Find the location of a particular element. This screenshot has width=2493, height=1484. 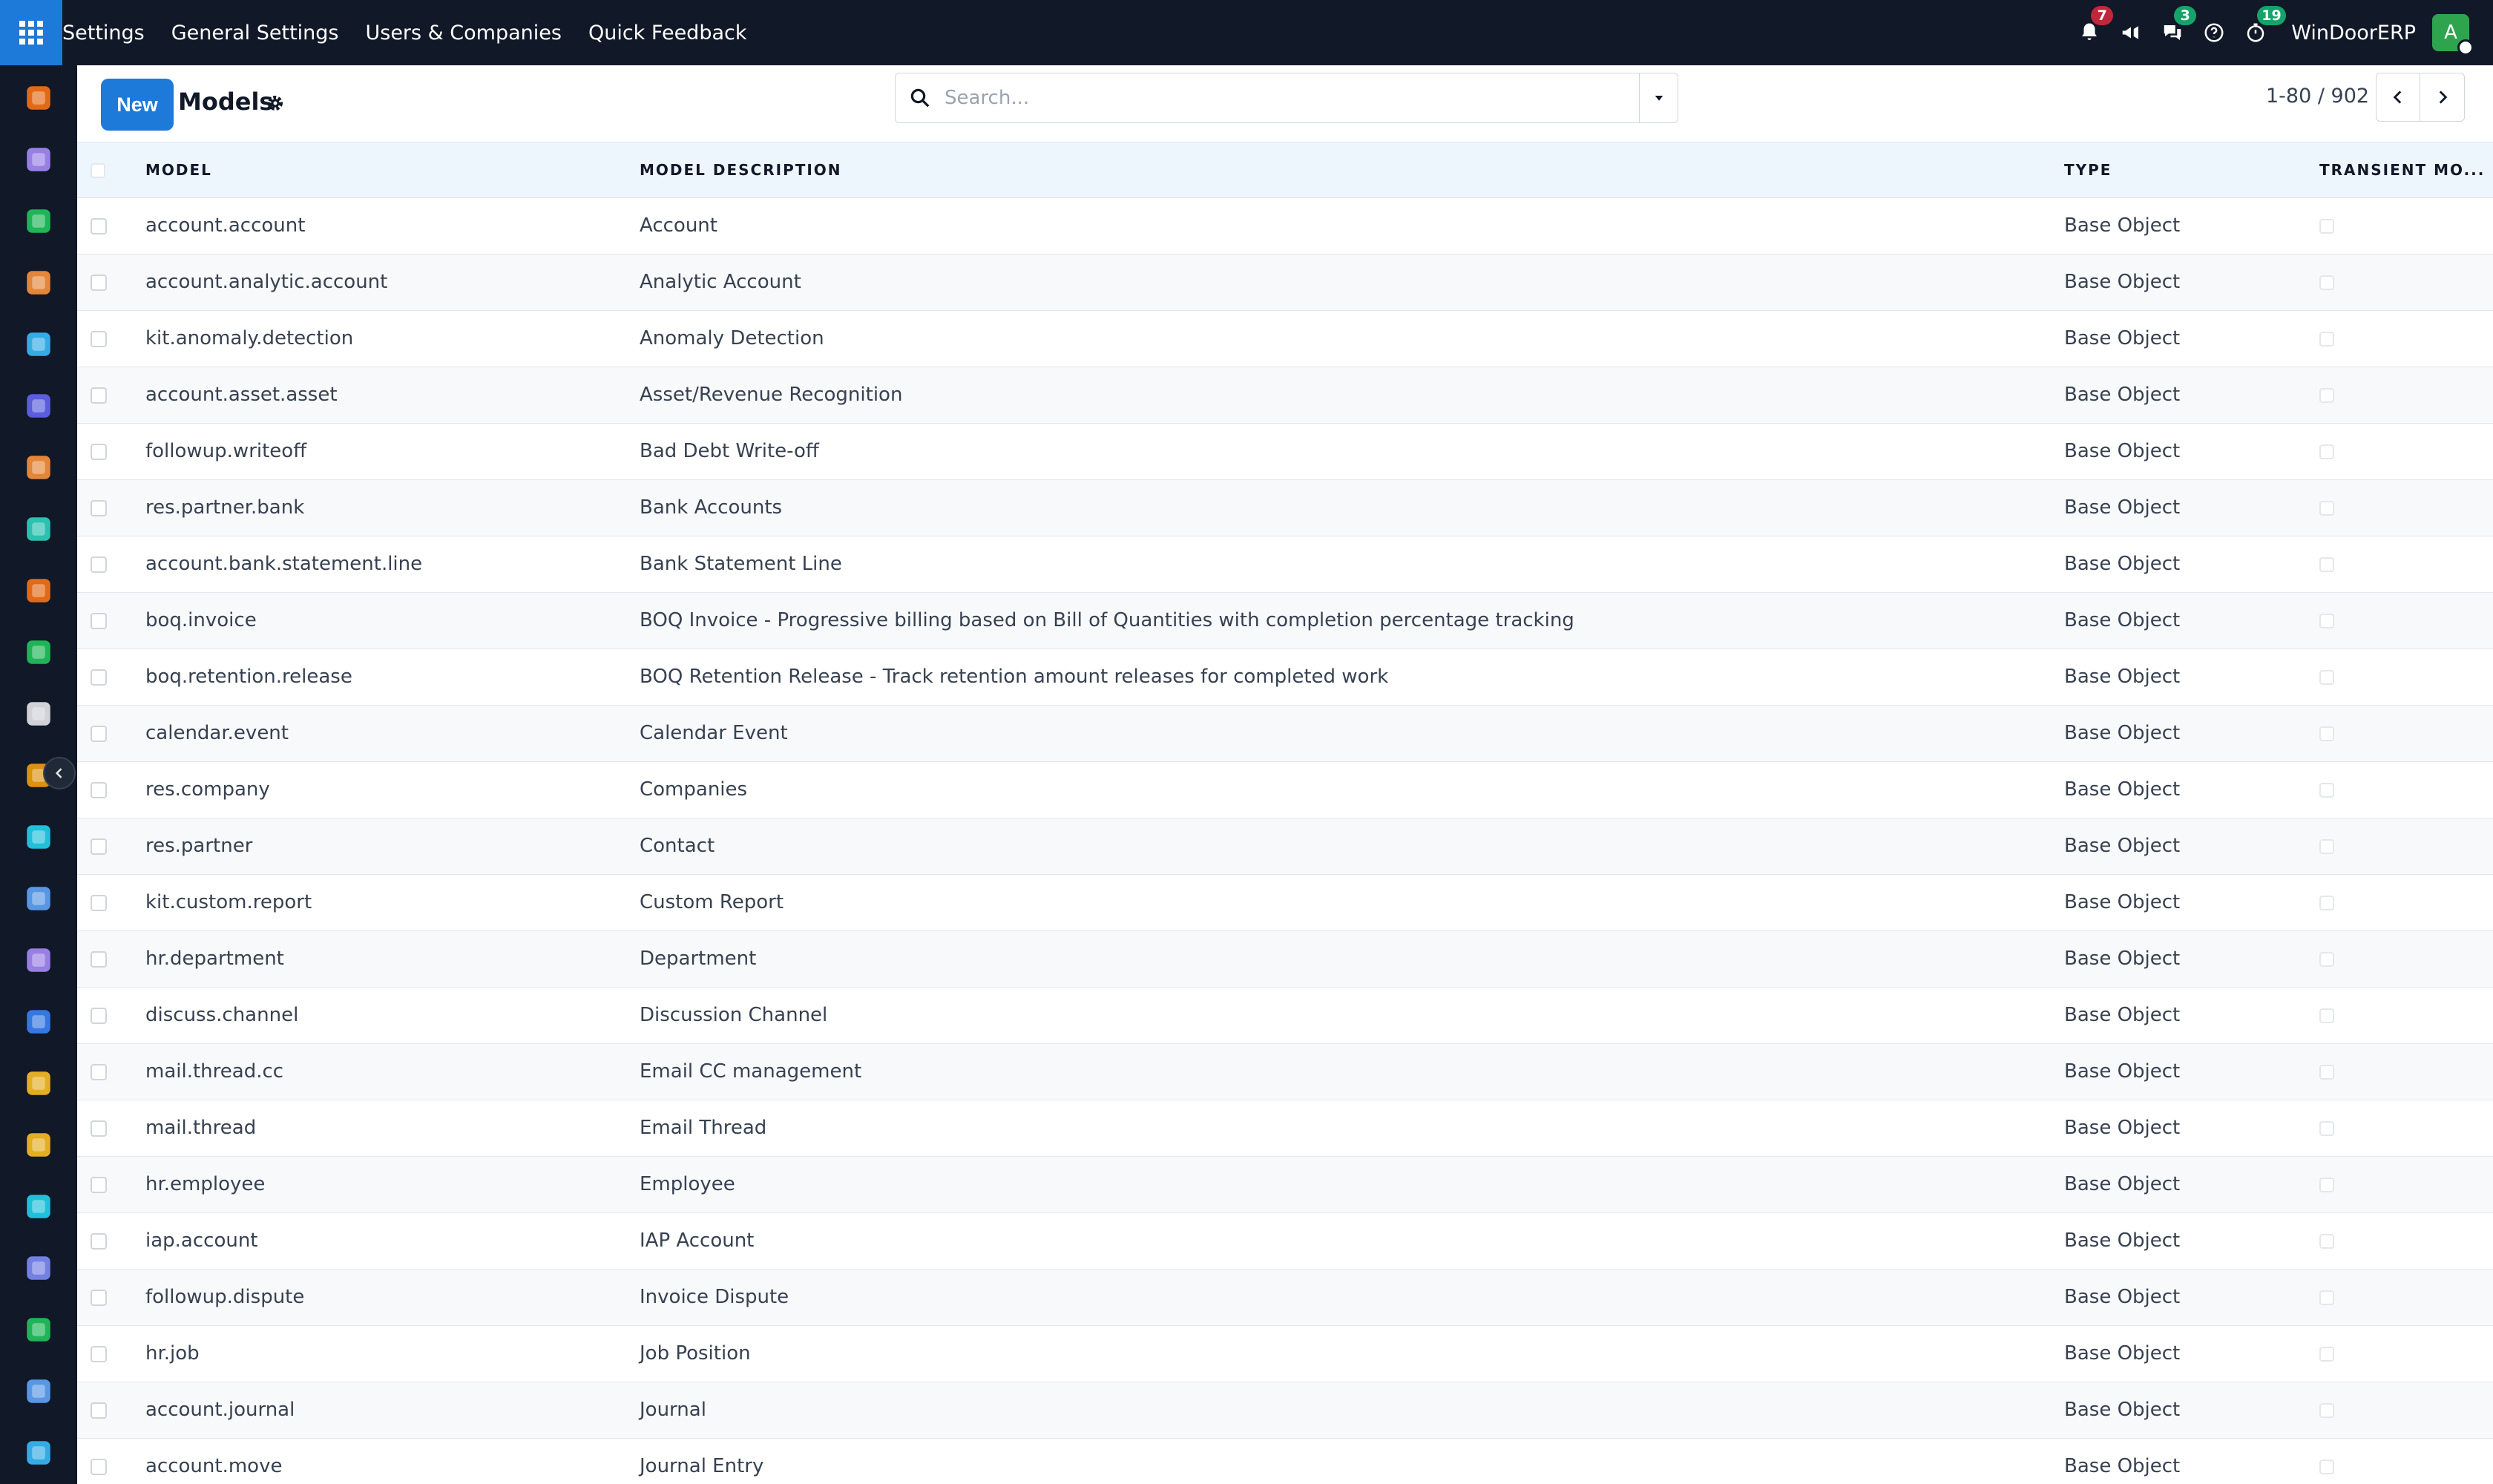

table-row: res.partner.bank Bank Accounts Base Object is located at coordinates (1285, 507).